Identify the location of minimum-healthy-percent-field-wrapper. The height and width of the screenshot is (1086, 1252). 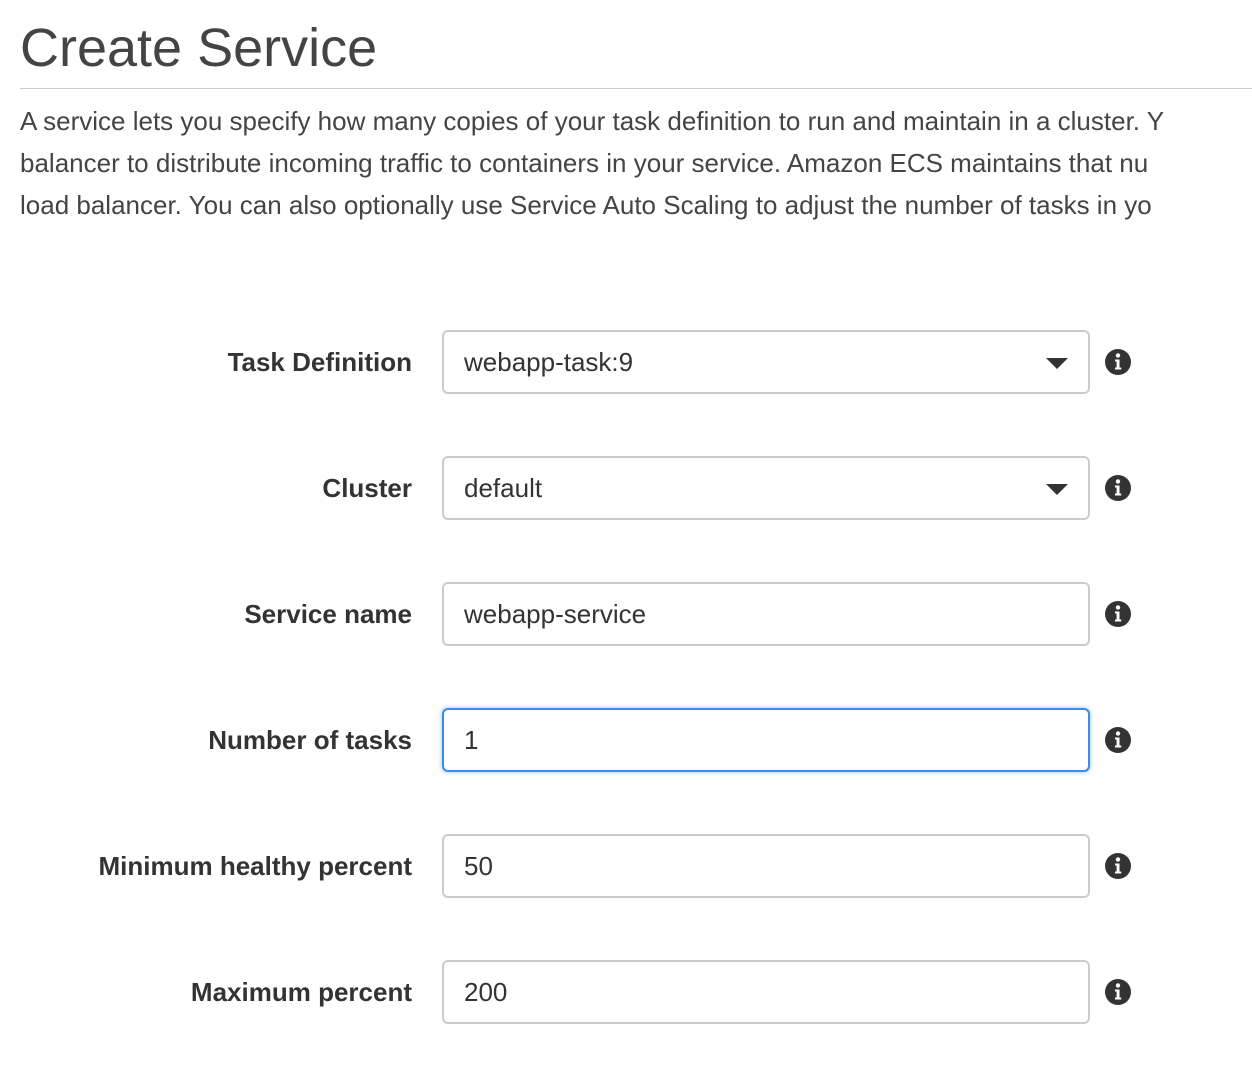
(766, 866).